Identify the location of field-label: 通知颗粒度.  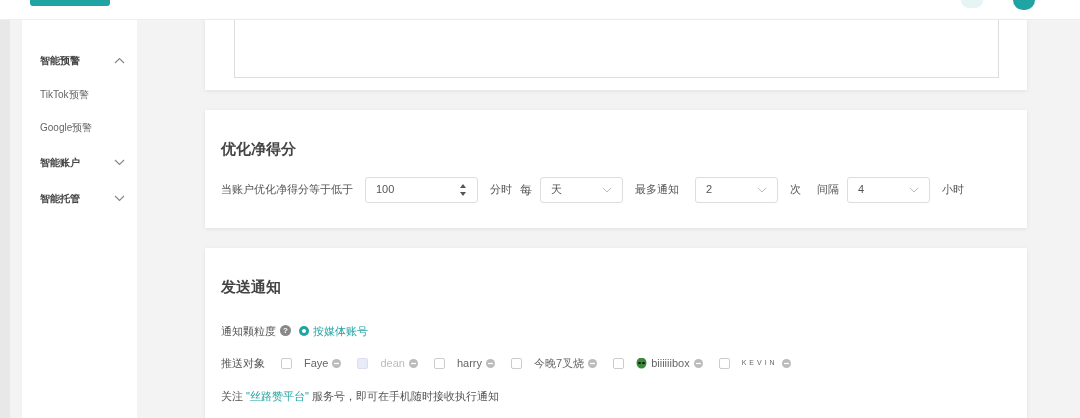
(248, 331).